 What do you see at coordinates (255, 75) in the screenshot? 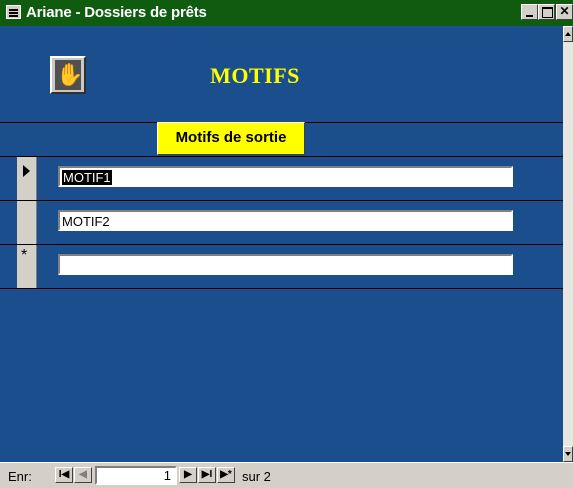
I see `form-header-title: MOTIFS` at bounding box center [255, 75].